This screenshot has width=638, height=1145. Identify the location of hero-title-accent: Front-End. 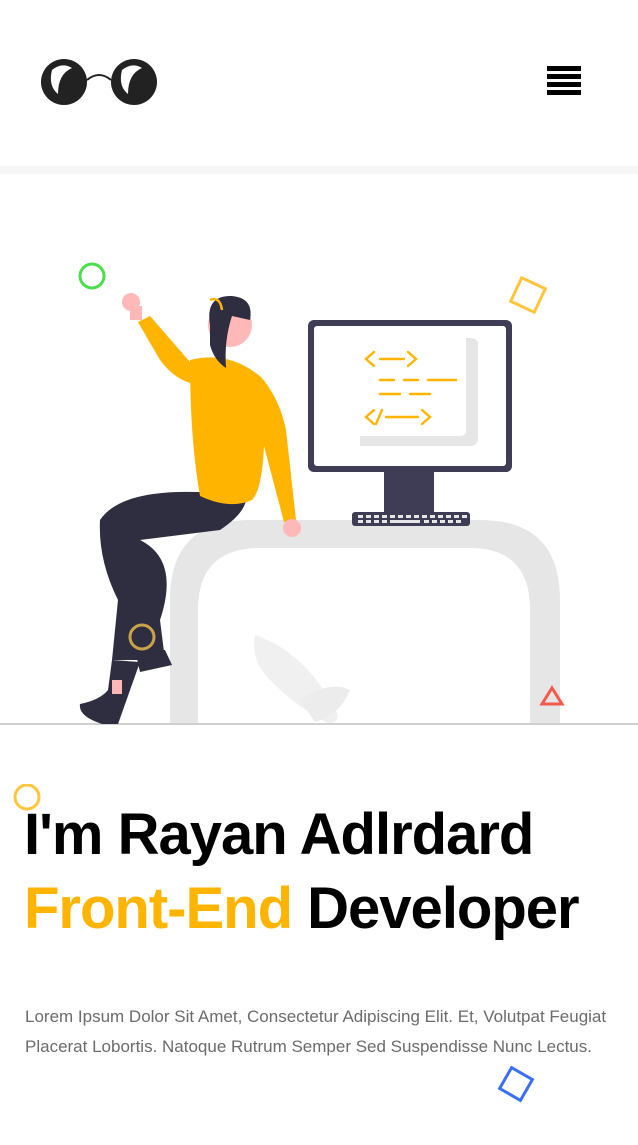
(158, 908).